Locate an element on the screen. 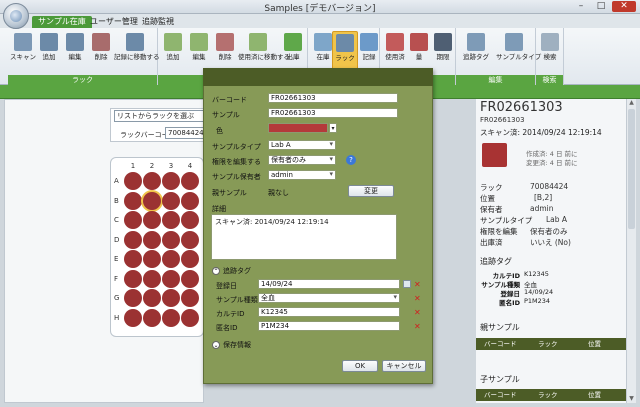 The width and height of the screenshot is (640, 407). maximize-button: □ is located at coordinates (601, 6).